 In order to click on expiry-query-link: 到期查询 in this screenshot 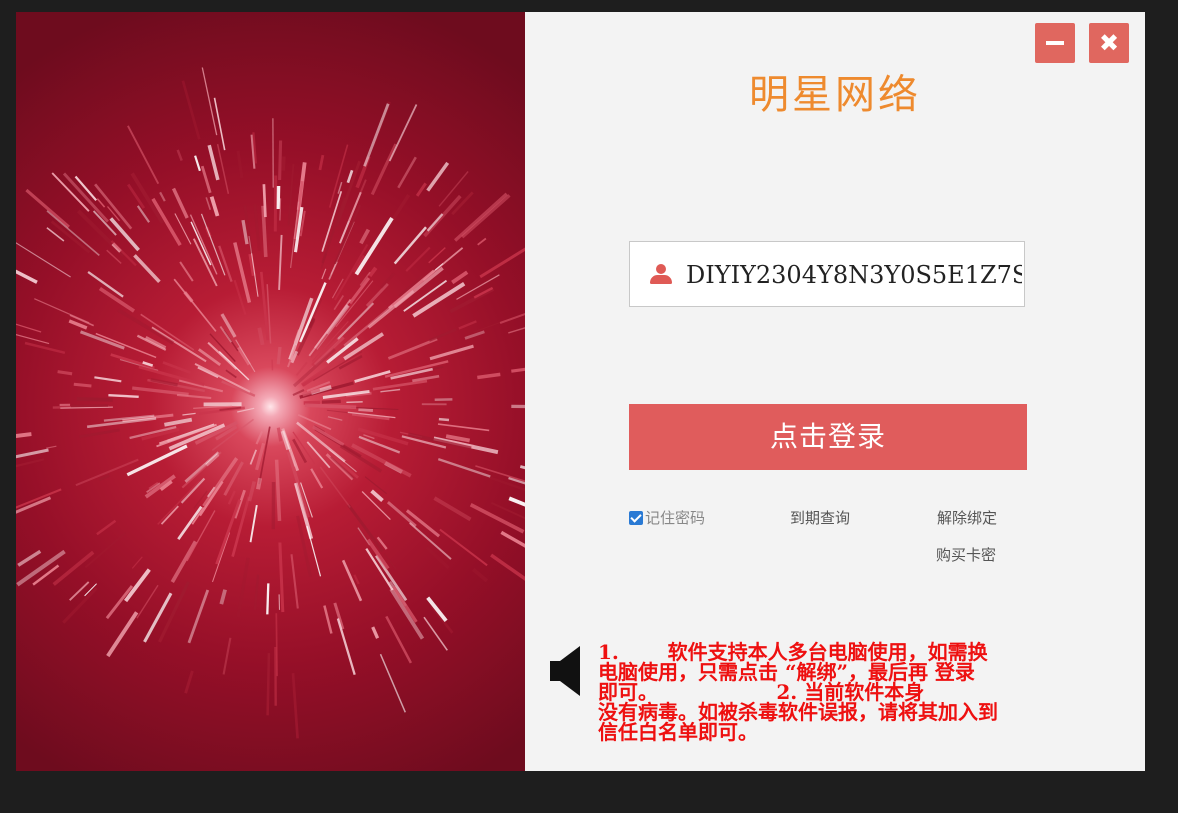, I will do `click(820, 517)`.